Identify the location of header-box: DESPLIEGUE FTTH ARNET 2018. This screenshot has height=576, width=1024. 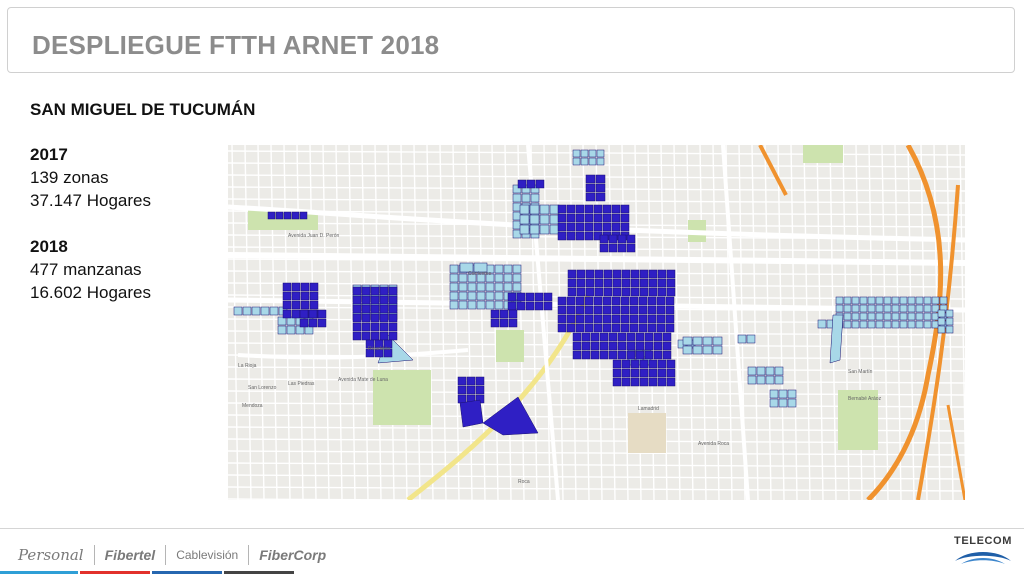
(511, 40).